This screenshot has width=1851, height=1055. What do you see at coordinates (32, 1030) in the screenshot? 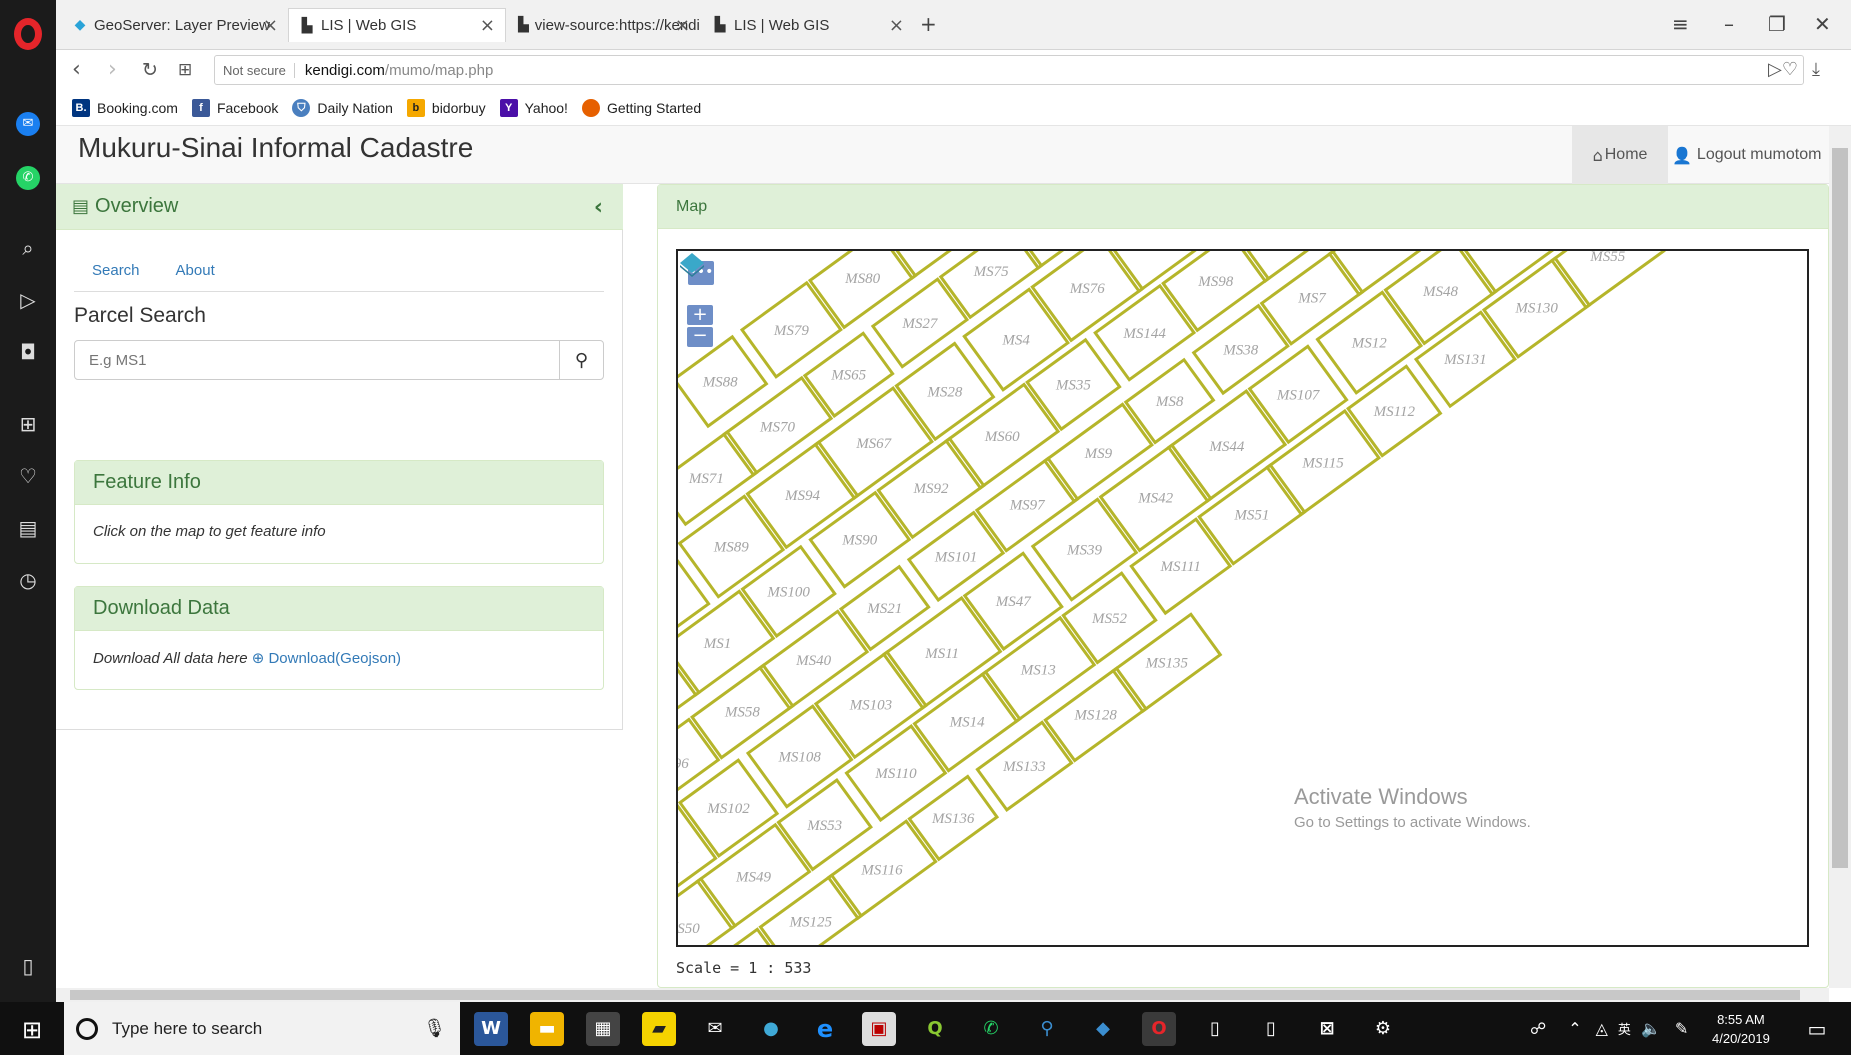
I see `windows-start-icon: ⊞` at bounding box center [32, 1030].